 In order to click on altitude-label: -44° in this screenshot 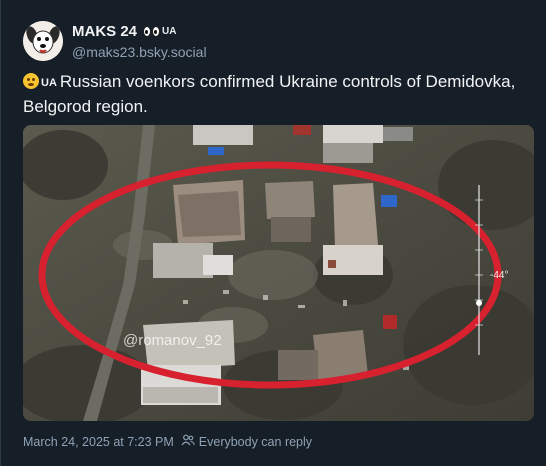, I will do `click(499, 275)`.